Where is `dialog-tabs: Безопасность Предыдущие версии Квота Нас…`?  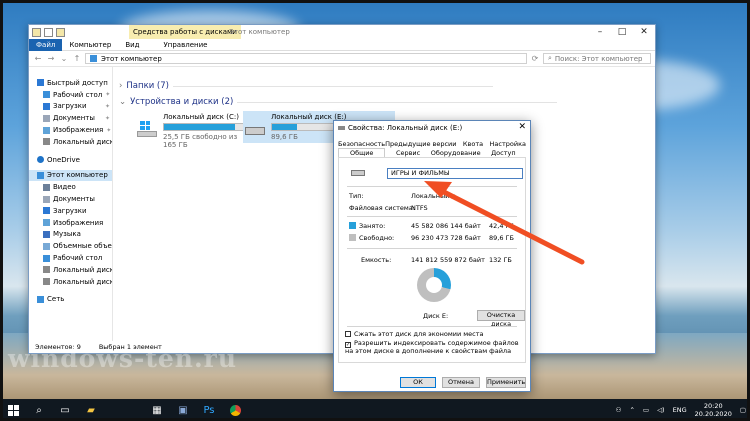 dialog-tabs: Безопасность Предыдущие версии Квота Нас… is located at coordinates (432, 146).